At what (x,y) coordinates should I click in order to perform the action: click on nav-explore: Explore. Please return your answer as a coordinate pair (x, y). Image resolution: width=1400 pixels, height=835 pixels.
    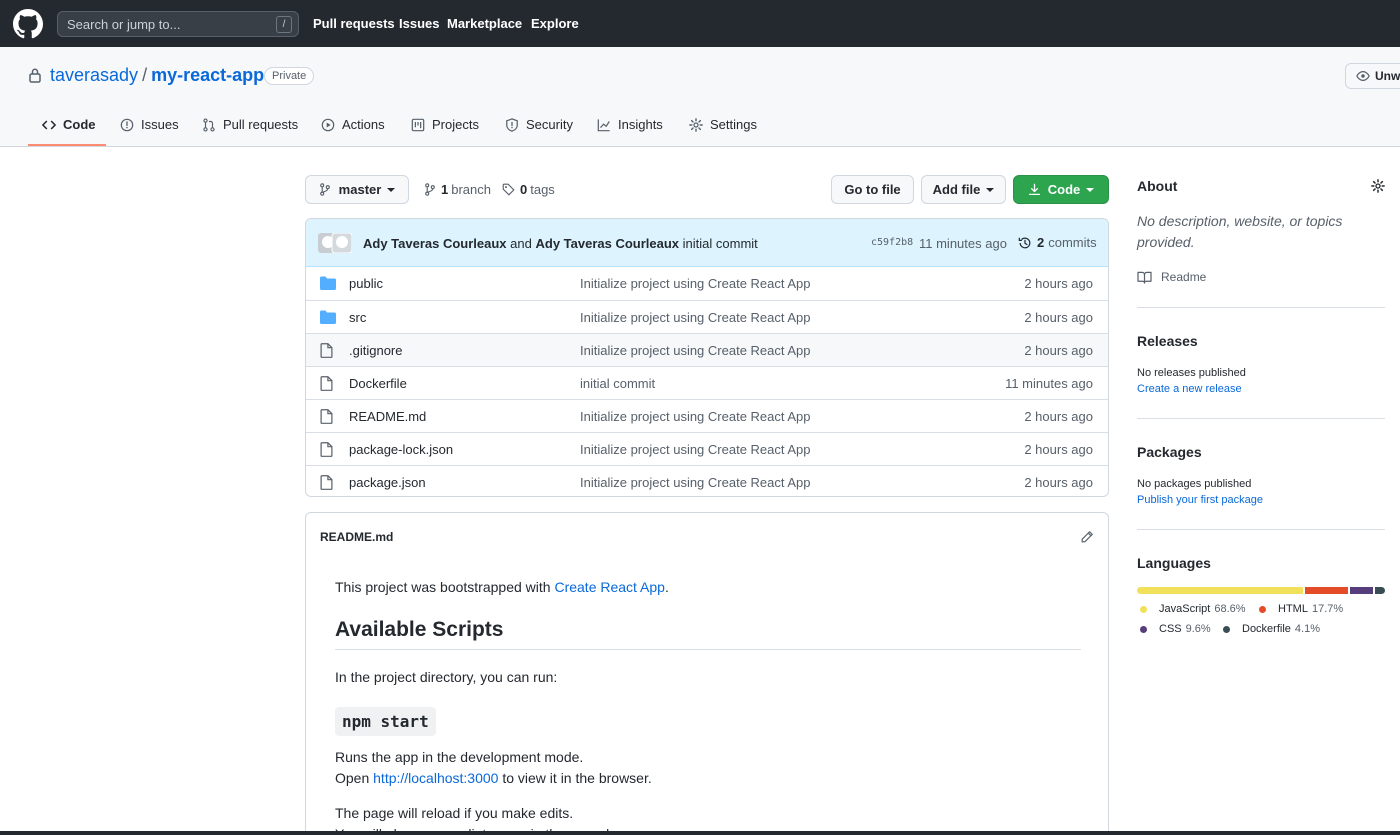
    Looking at the image, I should click on (555, 23).